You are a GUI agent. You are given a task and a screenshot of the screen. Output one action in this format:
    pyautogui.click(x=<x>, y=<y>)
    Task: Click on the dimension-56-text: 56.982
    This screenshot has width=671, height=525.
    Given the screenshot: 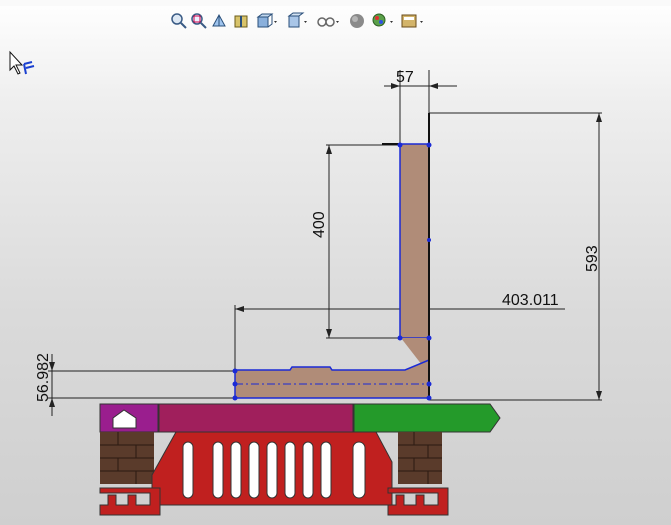 What is the action you would take?
    pyautogui.click(x=43, y=377)
    